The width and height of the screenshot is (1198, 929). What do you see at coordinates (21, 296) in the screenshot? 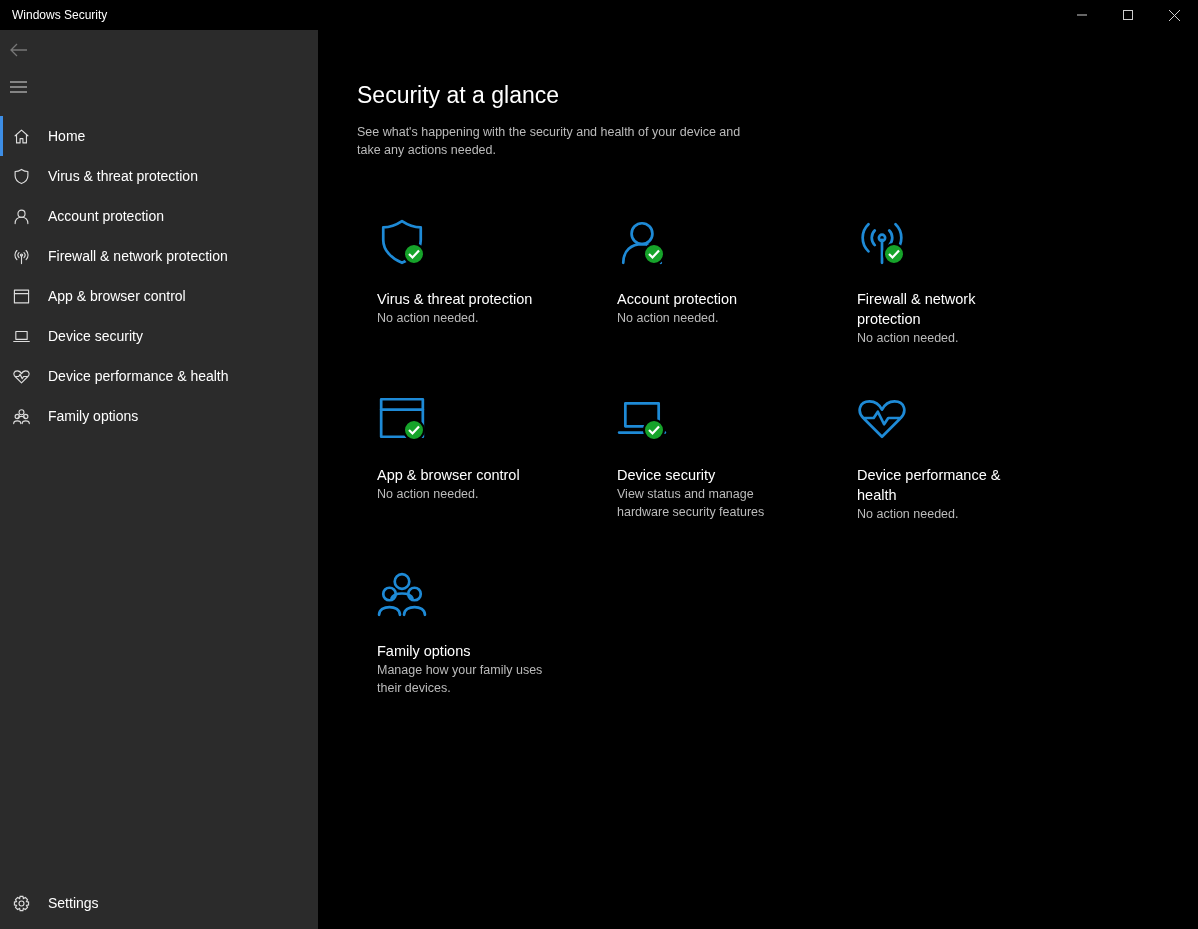
I see `browser-window-icon` at bounding box center [21, 296].